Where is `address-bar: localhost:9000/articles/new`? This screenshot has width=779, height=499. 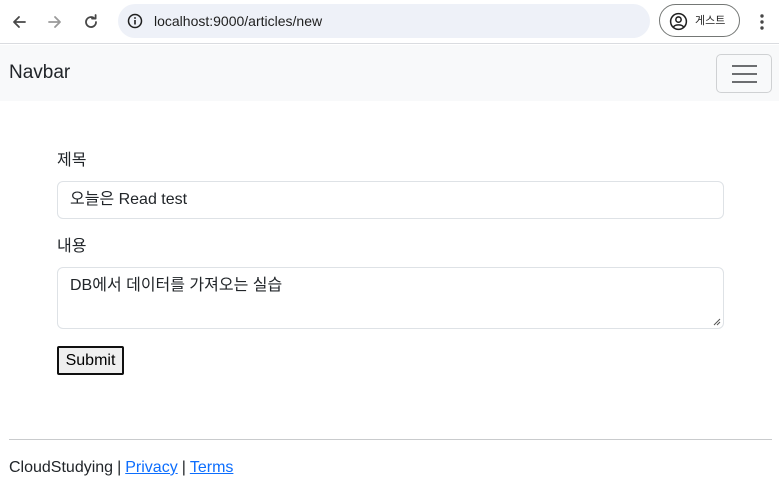
address-bar: localhost:9000/articles/new is located at coordinates (384, 21).